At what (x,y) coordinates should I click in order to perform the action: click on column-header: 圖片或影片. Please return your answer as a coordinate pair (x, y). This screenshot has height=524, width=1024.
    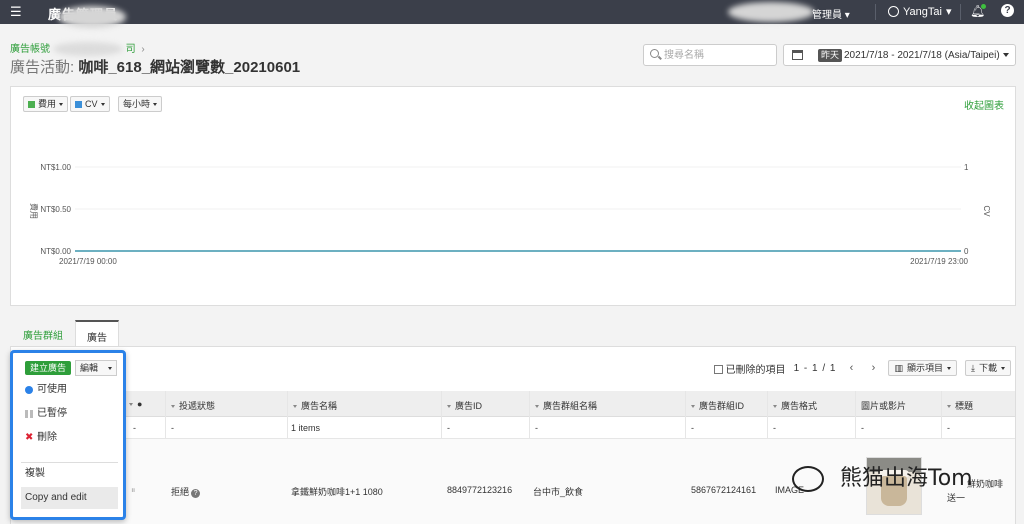
    Looking at the image, I should click on (883, 405).